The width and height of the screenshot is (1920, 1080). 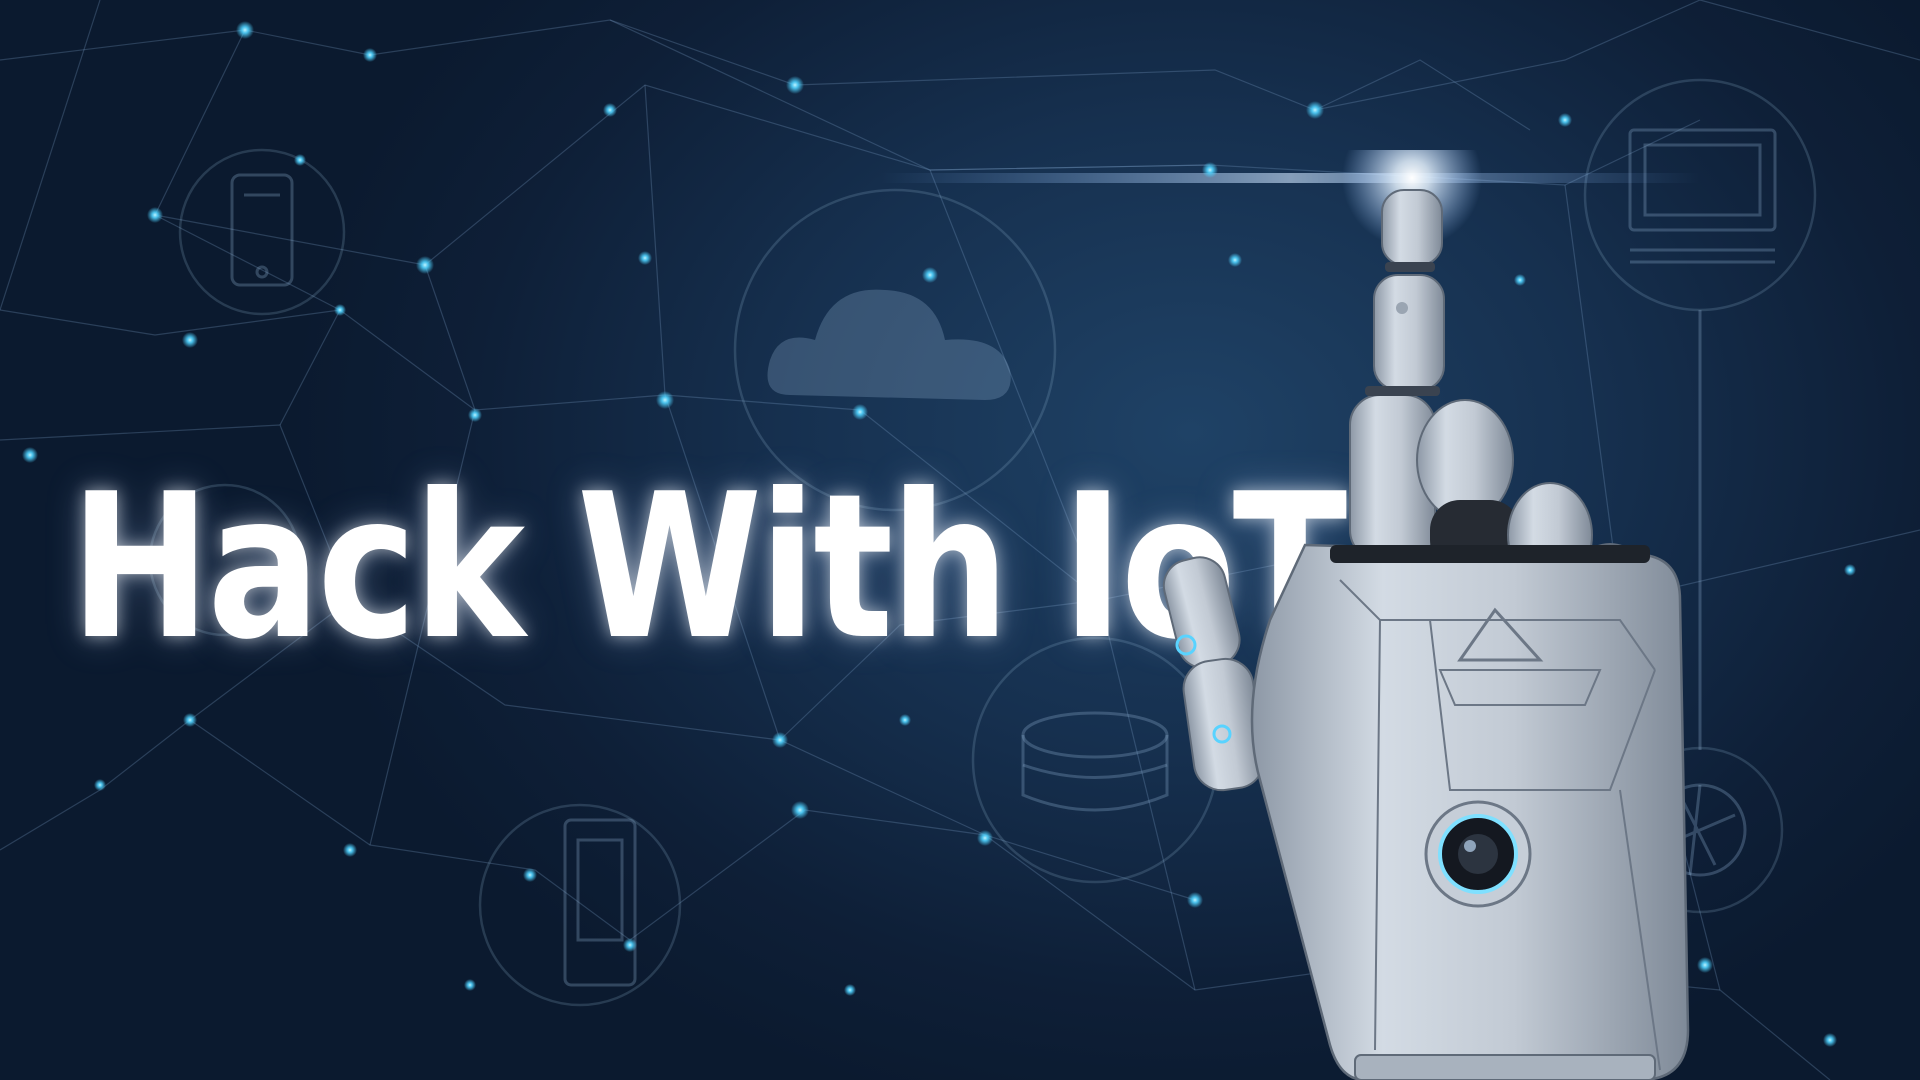 I want to click on smartphone-icon, so click(x=262, y=230).